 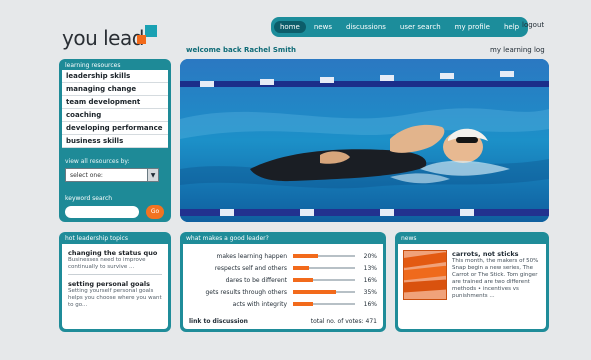 What do you see at coordinates (152, 175) in the screenshot?
I see `dropdown-arrow-icon: ▼` at bounding box center [152, 175].